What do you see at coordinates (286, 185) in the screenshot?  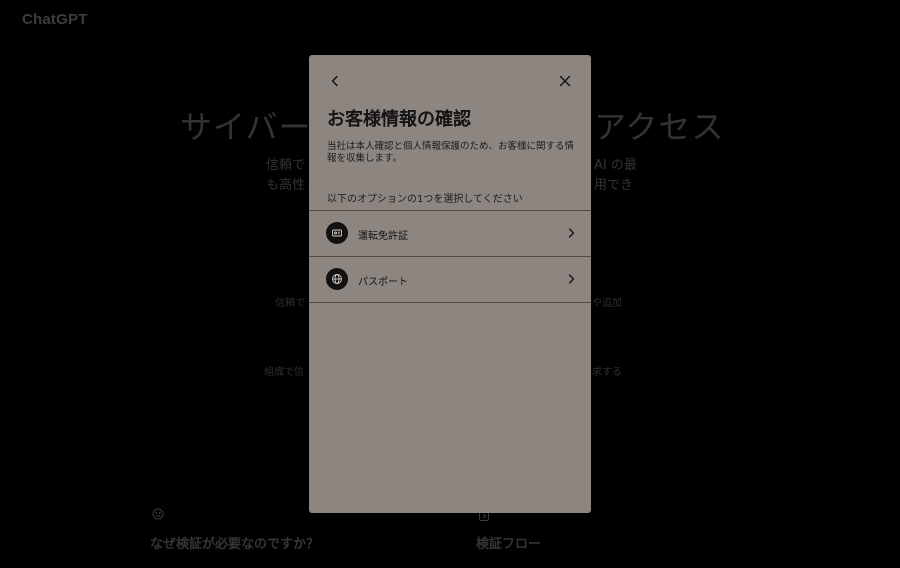 I see `hero-subtext-line2-left: も高性` at bounding box center [286, 185].